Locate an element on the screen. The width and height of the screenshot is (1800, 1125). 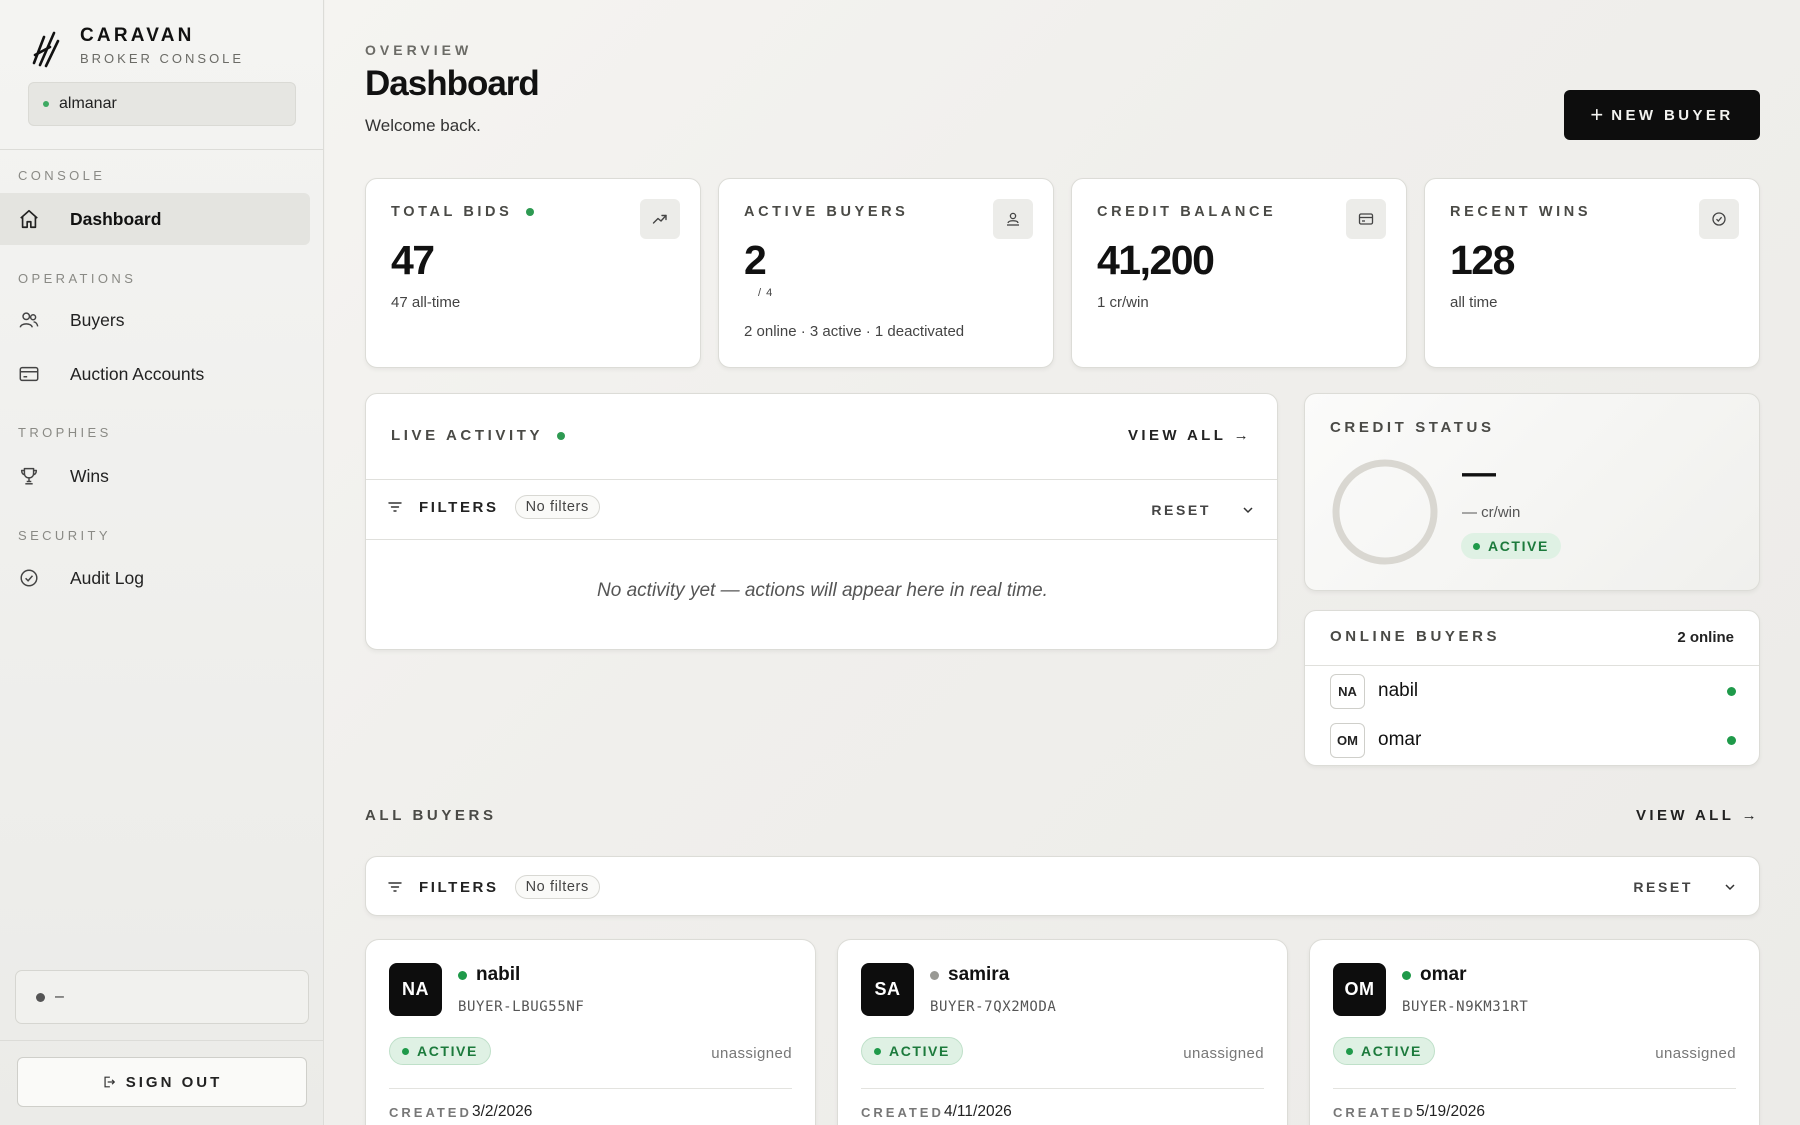
brand-name: CARAVAN is located at coordinates (137, 35).